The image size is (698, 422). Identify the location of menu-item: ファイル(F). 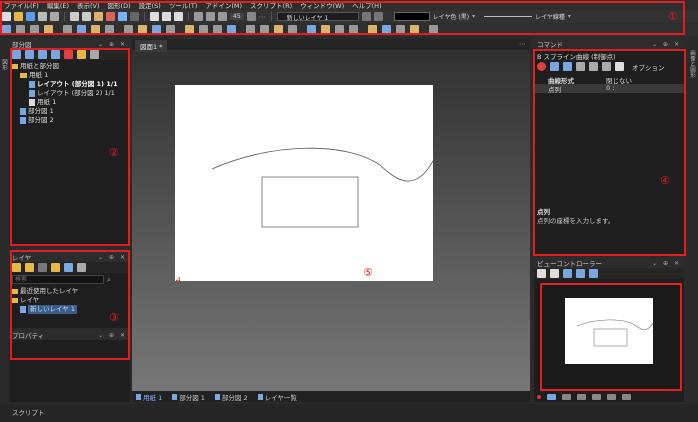
(21, 5).